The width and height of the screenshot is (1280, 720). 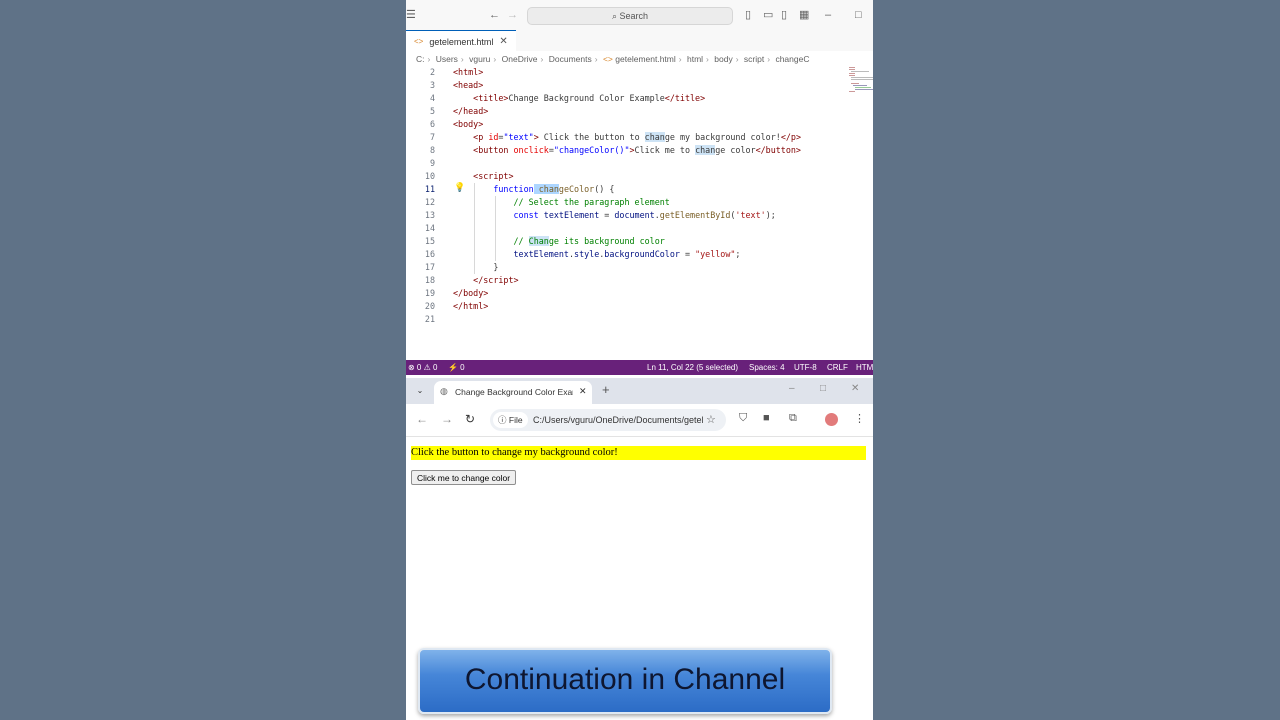 I want to click on file-label: File, so click(x=515, y=420).